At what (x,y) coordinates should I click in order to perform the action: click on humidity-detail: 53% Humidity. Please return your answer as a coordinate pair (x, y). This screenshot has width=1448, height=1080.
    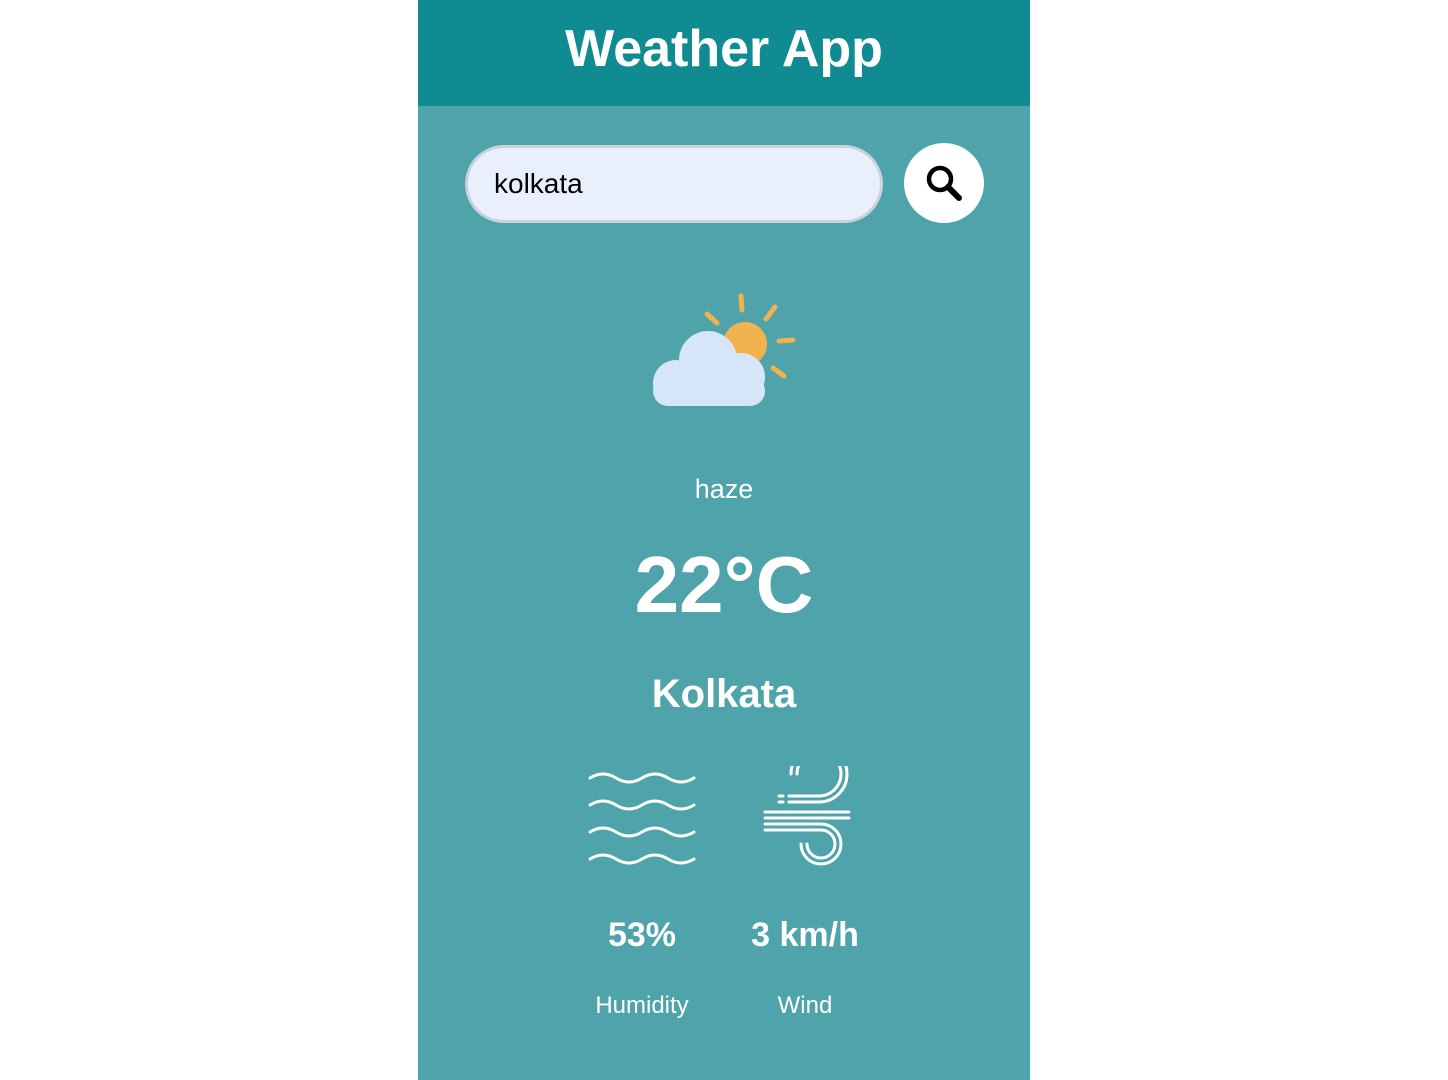
    Looking at the image, I should click on (642, 892).